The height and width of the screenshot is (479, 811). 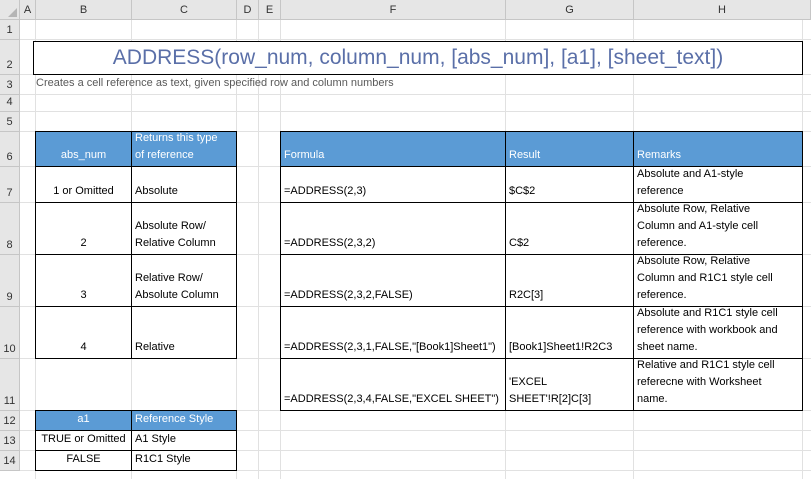 What do you see at coordinates (83, 420) in the screenshot?
I see `a1-table-header-a1: a1` at bounding box center [83, 420].